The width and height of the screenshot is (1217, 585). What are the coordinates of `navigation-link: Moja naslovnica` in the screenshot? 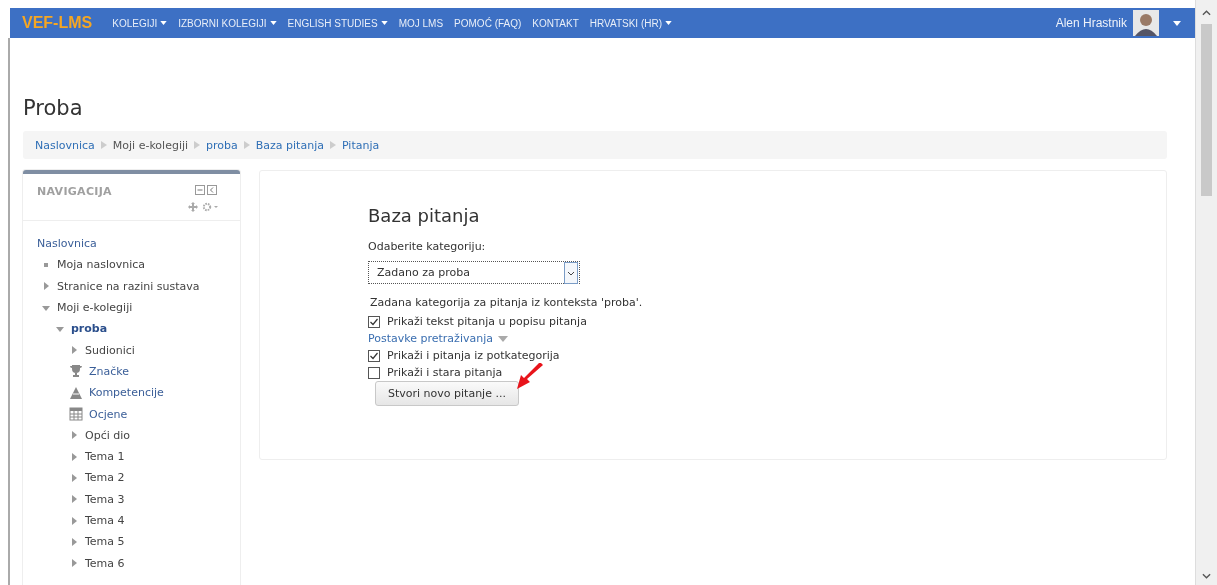 It's located at (101, 265).